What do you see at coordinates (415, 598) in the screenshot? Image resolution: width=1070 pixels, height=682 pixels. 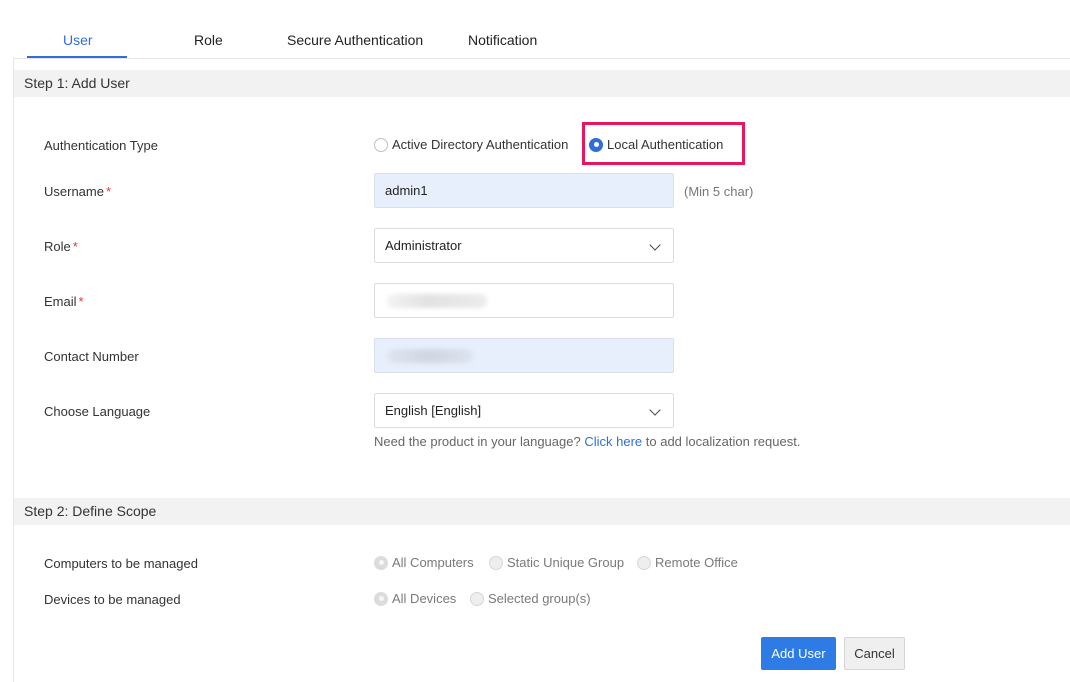 I see `radio-all-devices: All Devices` at bounding box center [415, 598].